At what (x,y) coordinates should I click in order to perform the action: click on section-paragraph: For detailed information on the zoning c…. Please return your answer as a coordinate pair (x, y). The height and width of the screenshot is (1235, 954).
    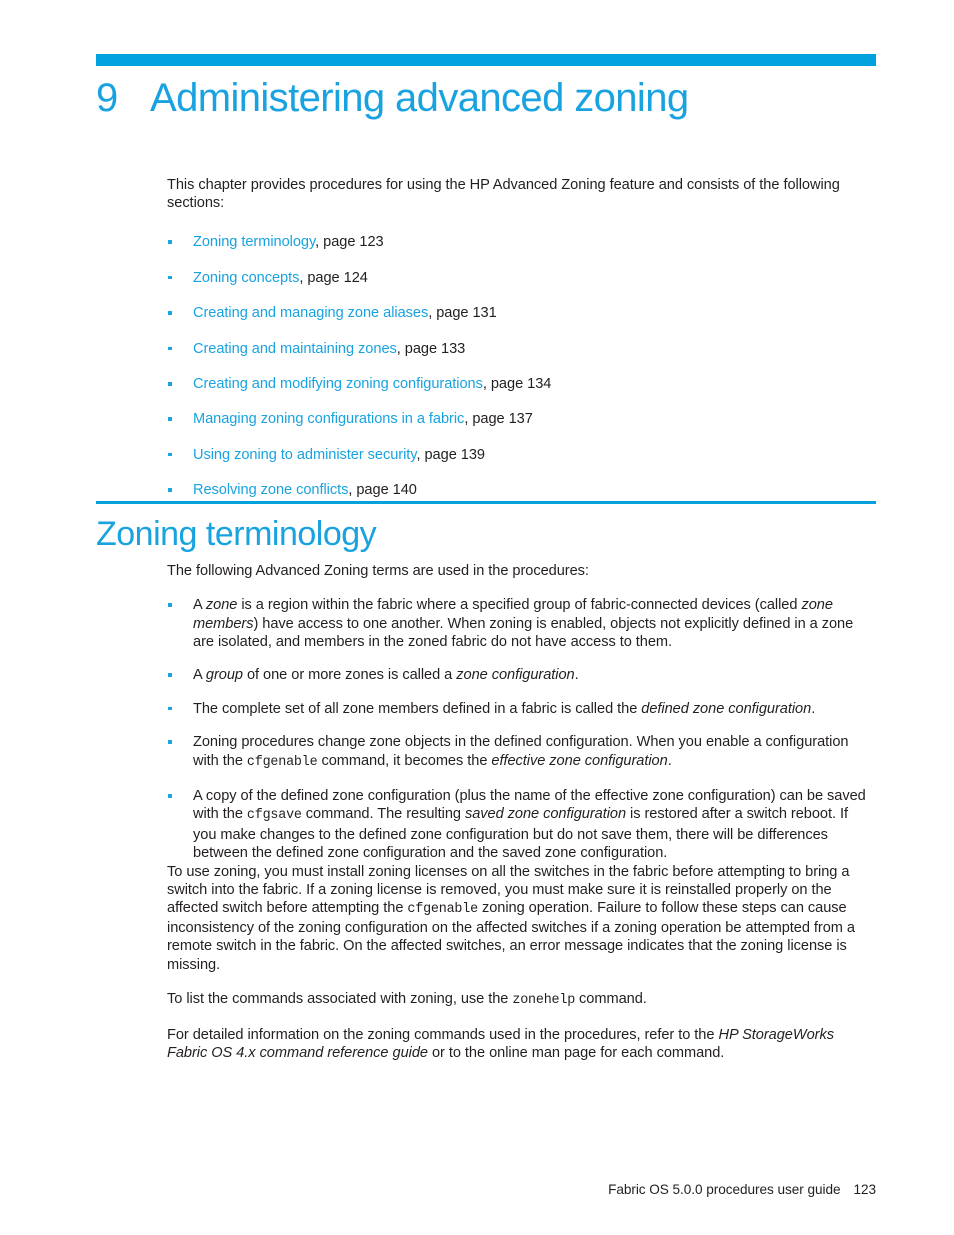
    Looking at the image, I should click on (520, 1044).